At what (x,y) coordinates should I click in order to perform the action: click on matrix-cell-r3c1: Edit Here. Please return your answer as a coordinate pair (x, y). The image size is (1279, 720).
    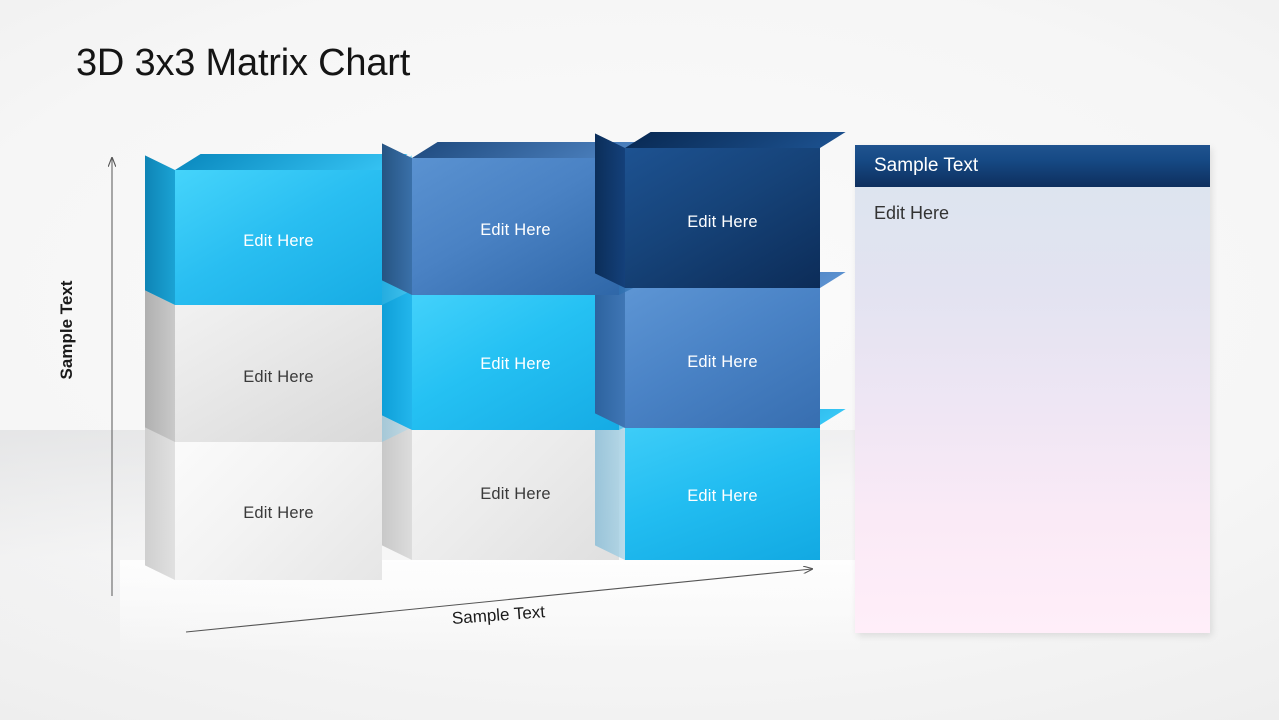
    Looking at the image, I should click on (276, 501).